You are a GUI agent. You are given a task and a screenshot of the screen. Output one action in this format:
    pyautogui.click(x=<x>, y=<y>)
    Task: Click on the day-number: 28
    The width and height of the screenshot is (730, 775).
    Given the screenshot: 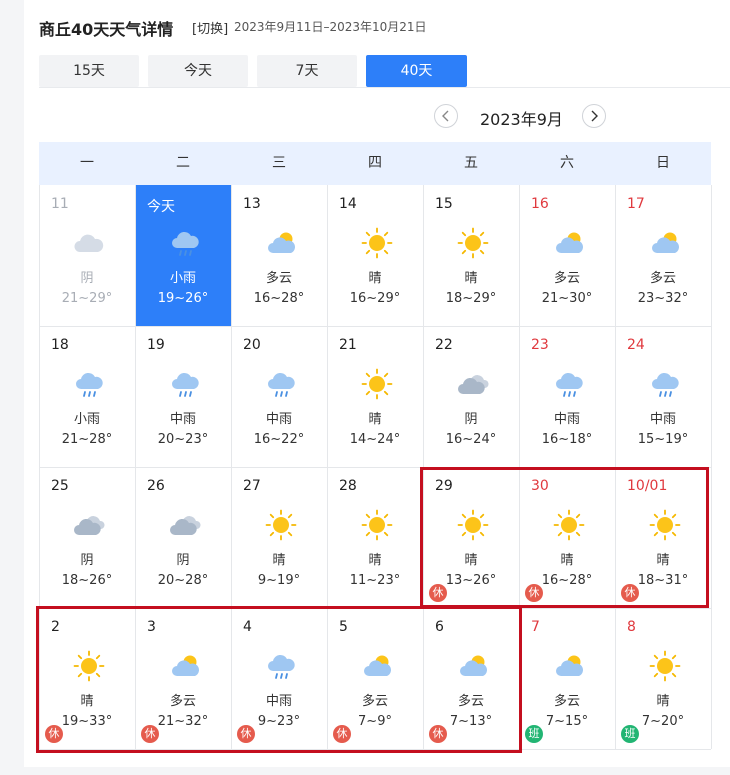 What is the action you would take?
    pyautogui.click(x=348, y=486)
    